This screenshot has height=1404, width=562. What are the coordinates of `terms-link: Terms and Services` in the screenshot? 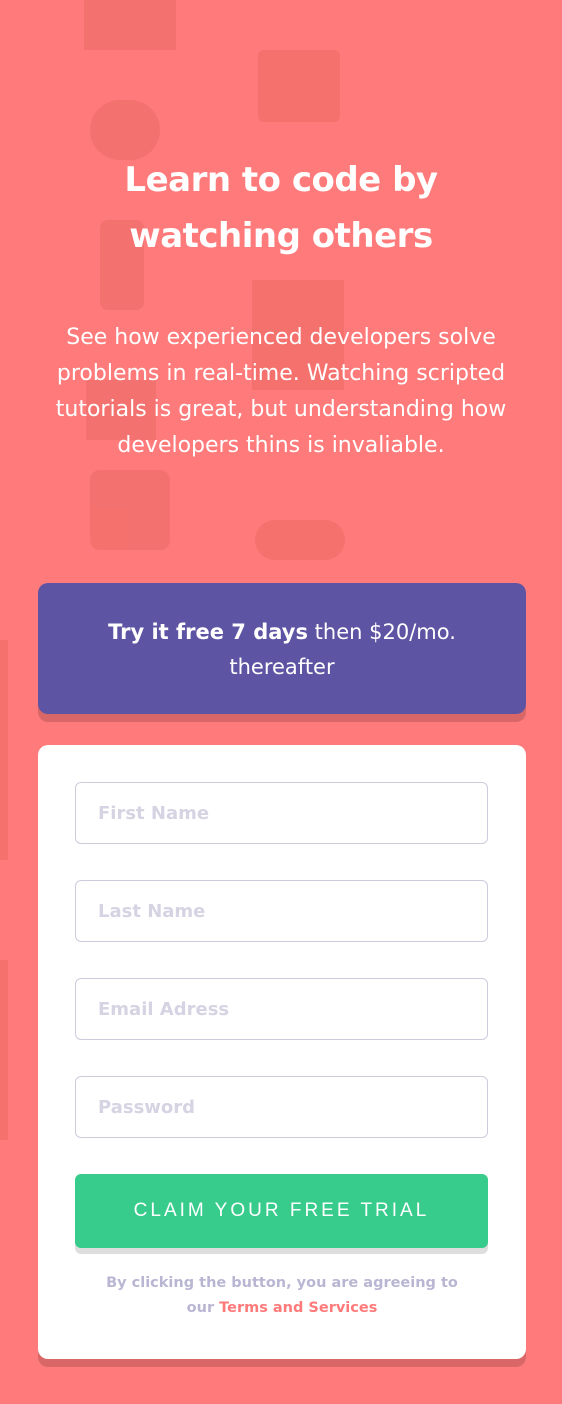 It's located at (298, 1308).